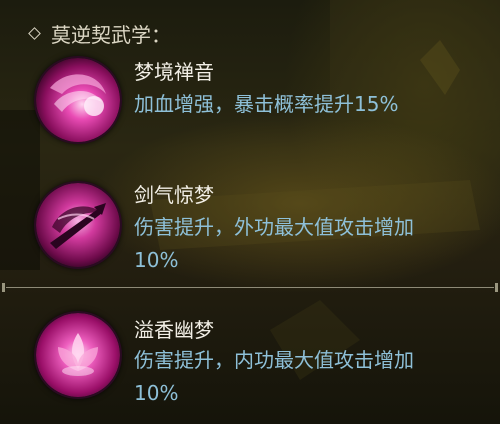 This screenshot has height=424, width=500. I want to click on diamond-bullet-icon, so click(34, 33).